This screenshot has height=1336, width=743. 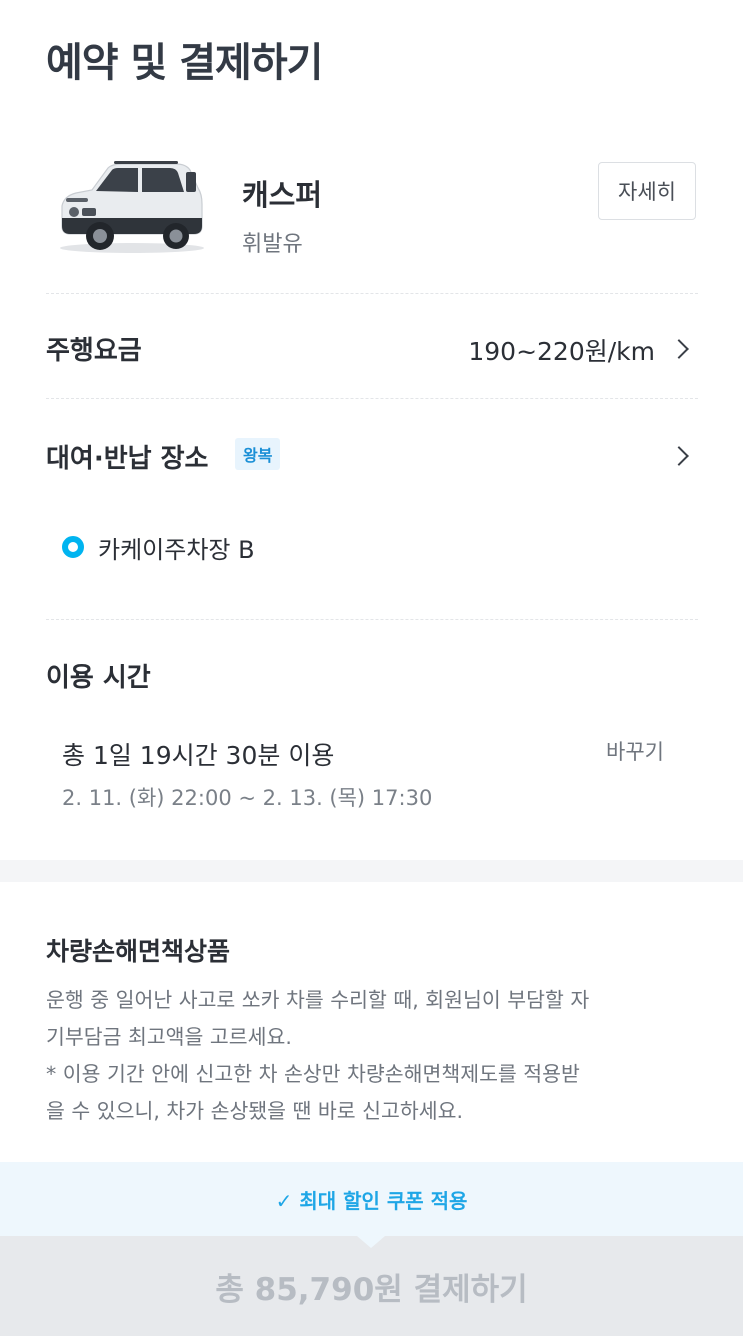 I want to click on round-trip-badge: 왕복, so click(x=258, y=454).